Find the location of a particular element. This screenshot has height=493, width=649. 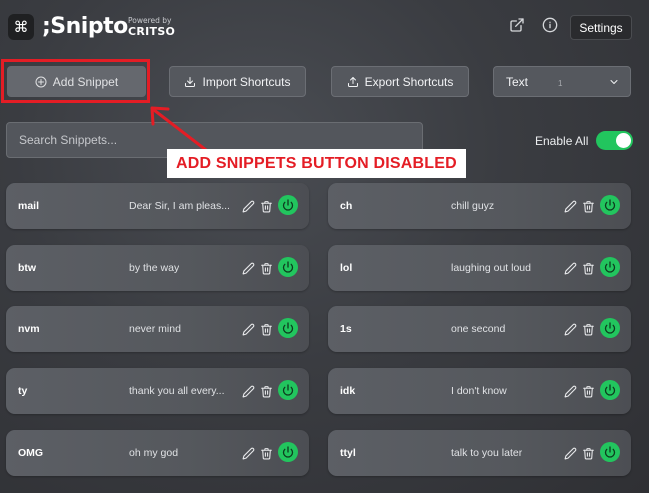

snippet-card: btw by the way is located at coordinates (157, 268).